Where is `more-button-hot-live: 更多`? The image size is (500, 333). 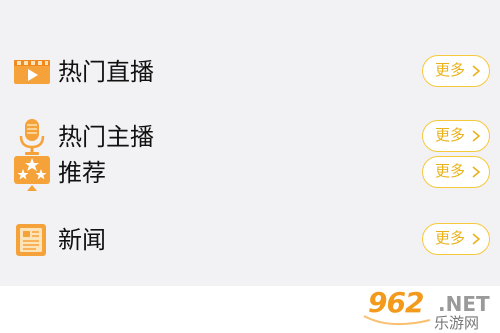 more-button-hot-live: 更多 is located at coordinates (456, 71).